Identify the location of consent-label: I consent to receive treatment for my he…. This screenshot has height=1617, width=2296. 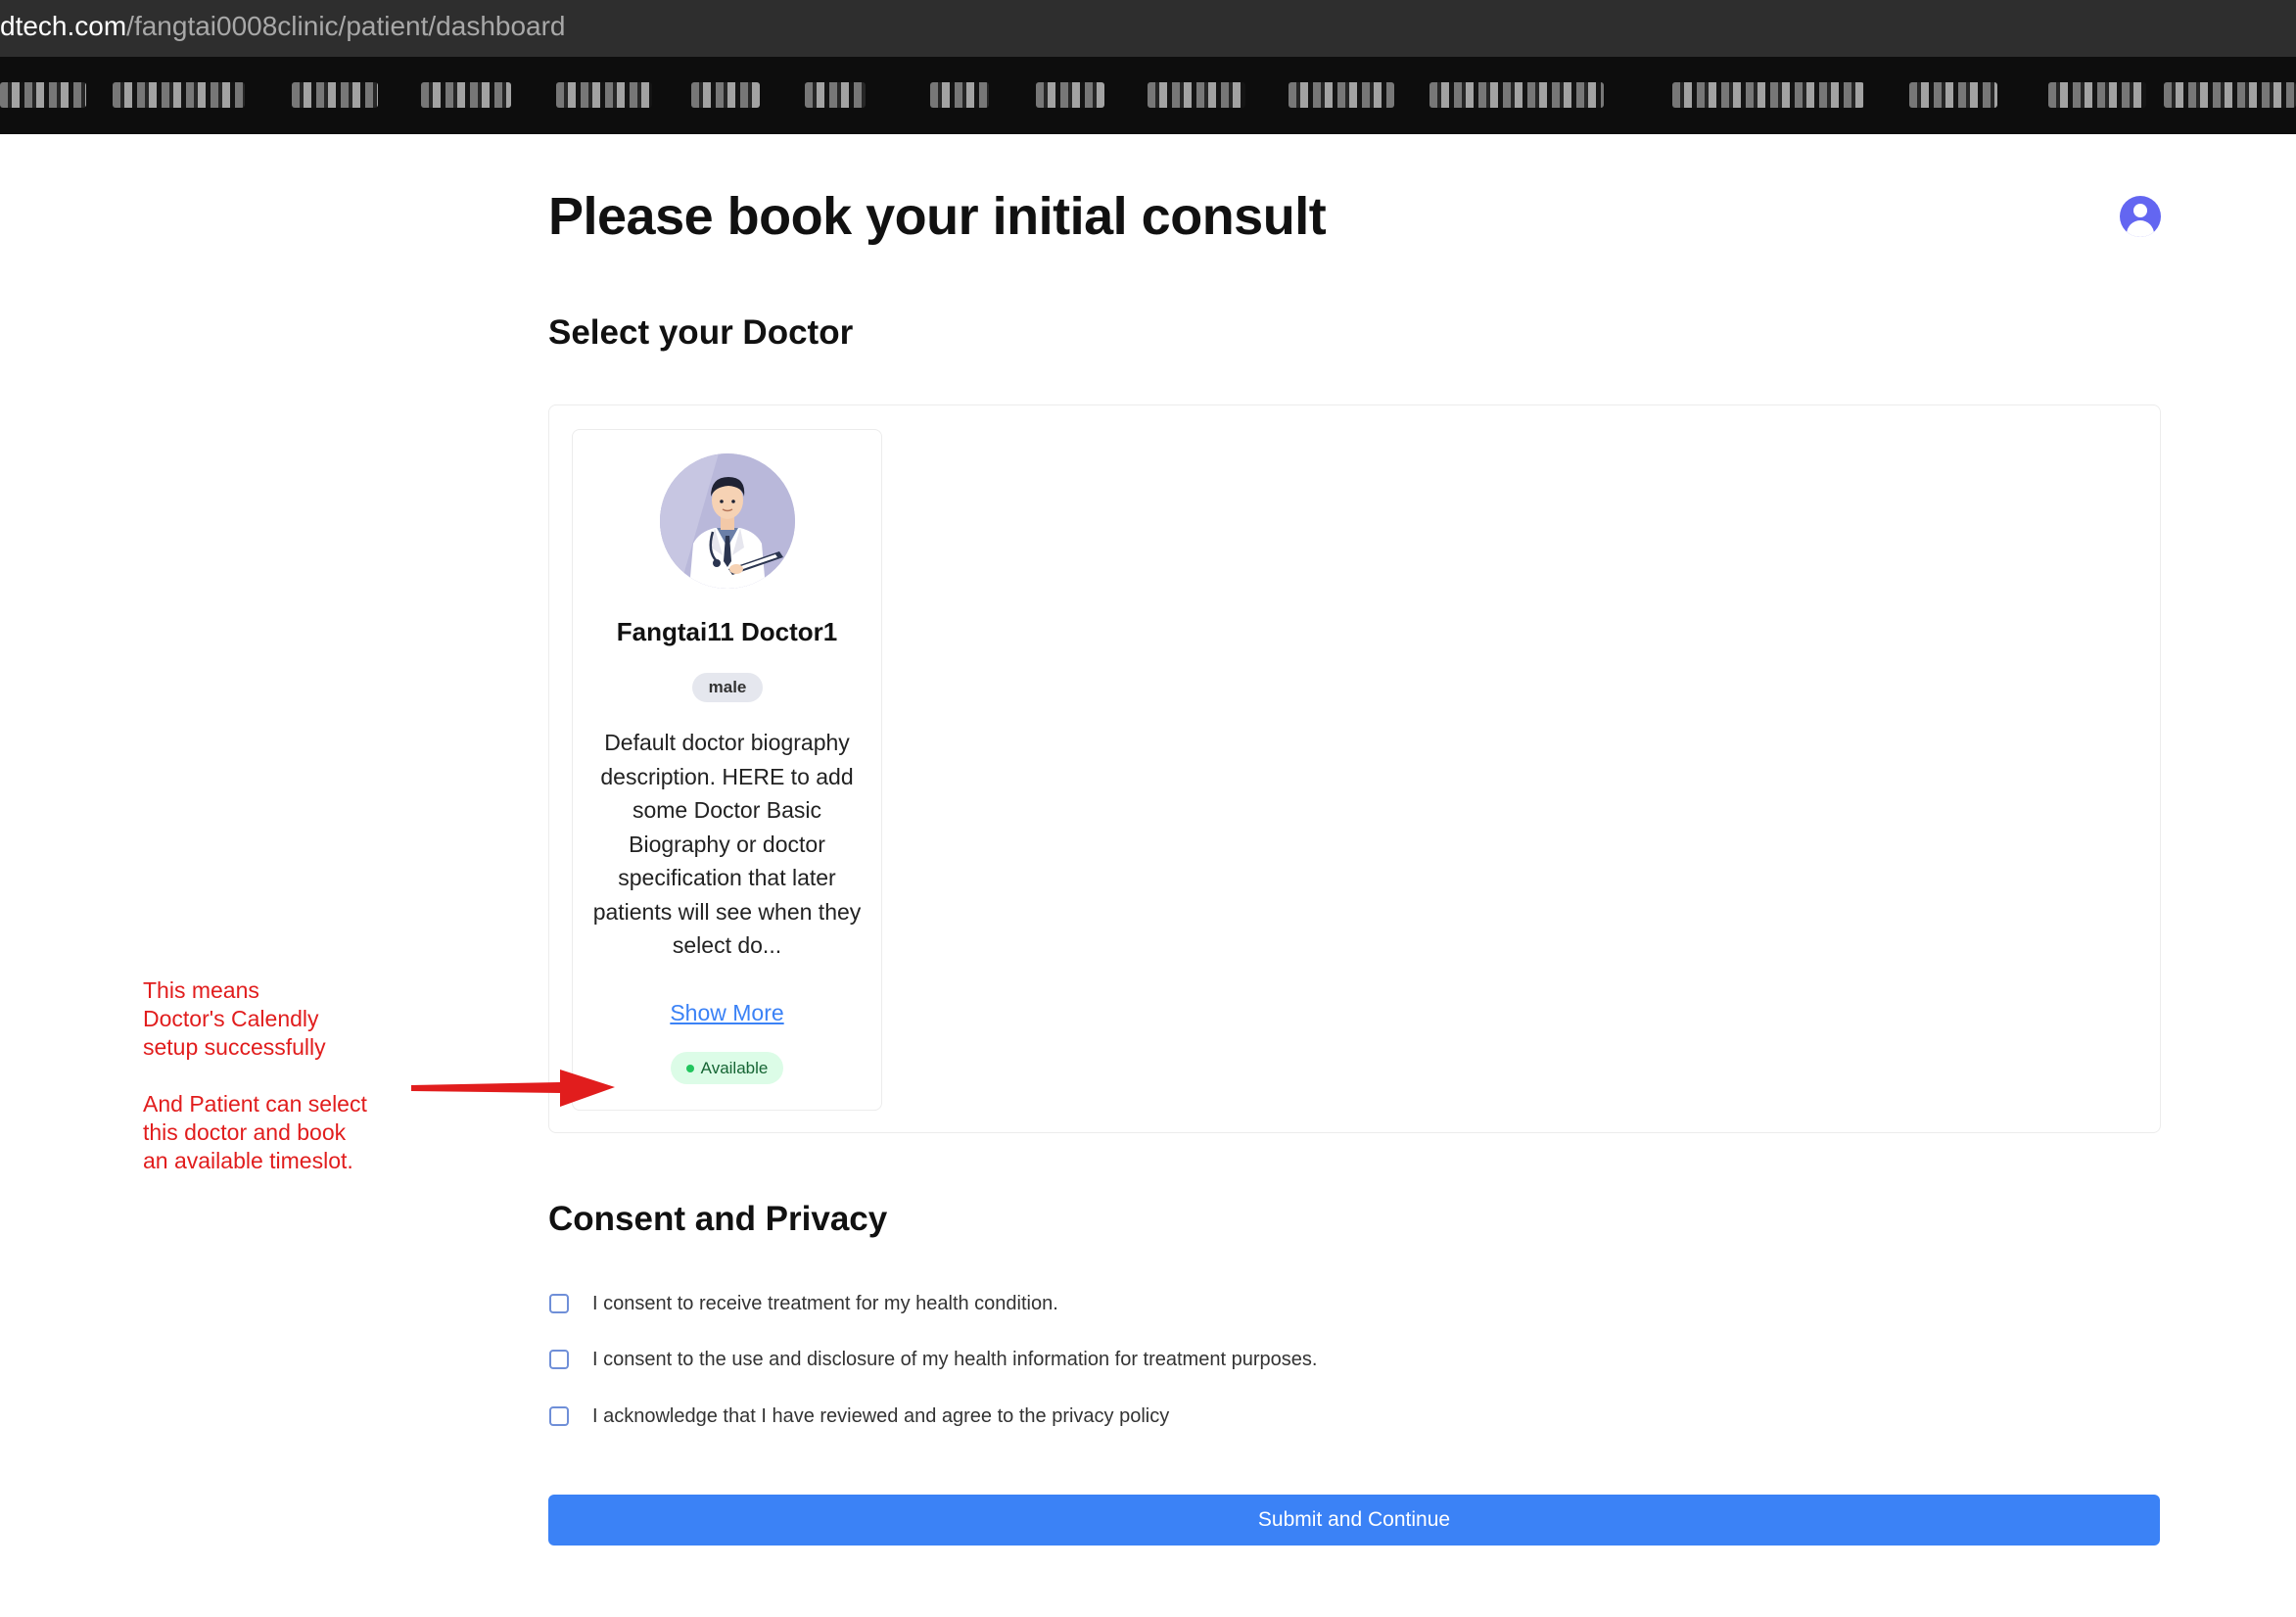
(825, 1303).